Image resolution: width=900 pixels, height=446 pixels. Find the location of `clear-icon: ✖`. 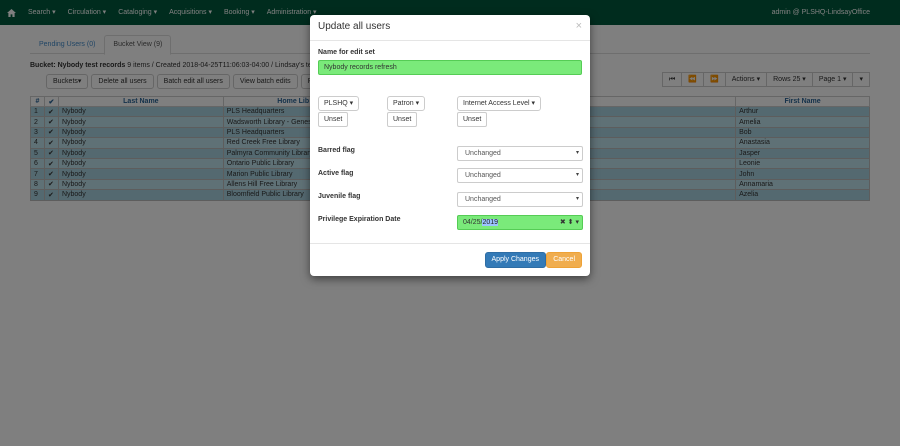

clear-icon: ✖ is located at coordinates (563, 222).